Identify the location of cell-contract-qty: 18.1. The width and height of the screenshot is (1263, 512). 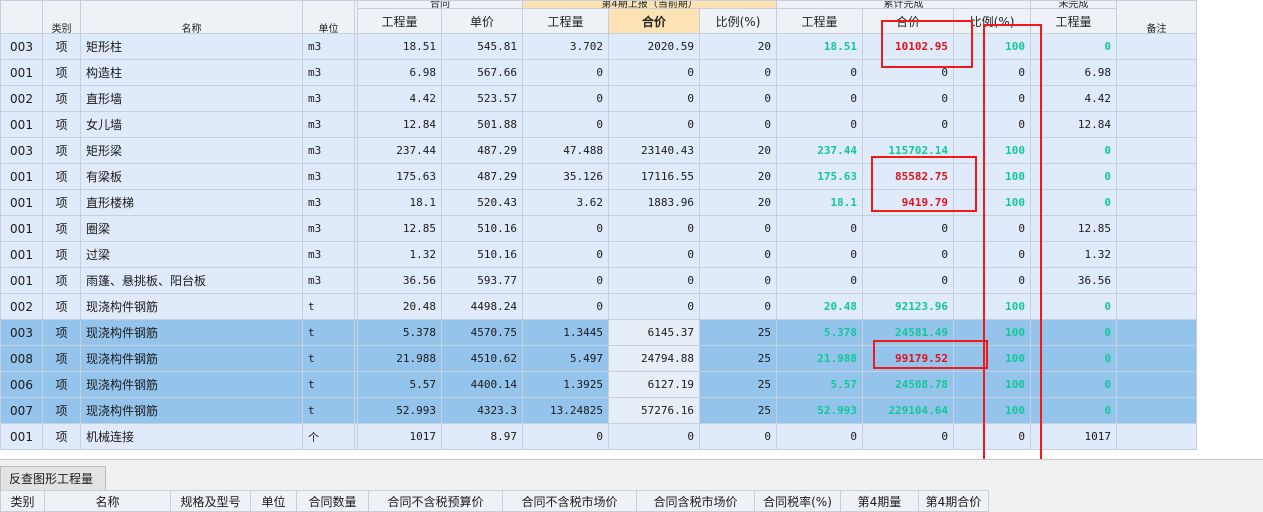
(399, 202).